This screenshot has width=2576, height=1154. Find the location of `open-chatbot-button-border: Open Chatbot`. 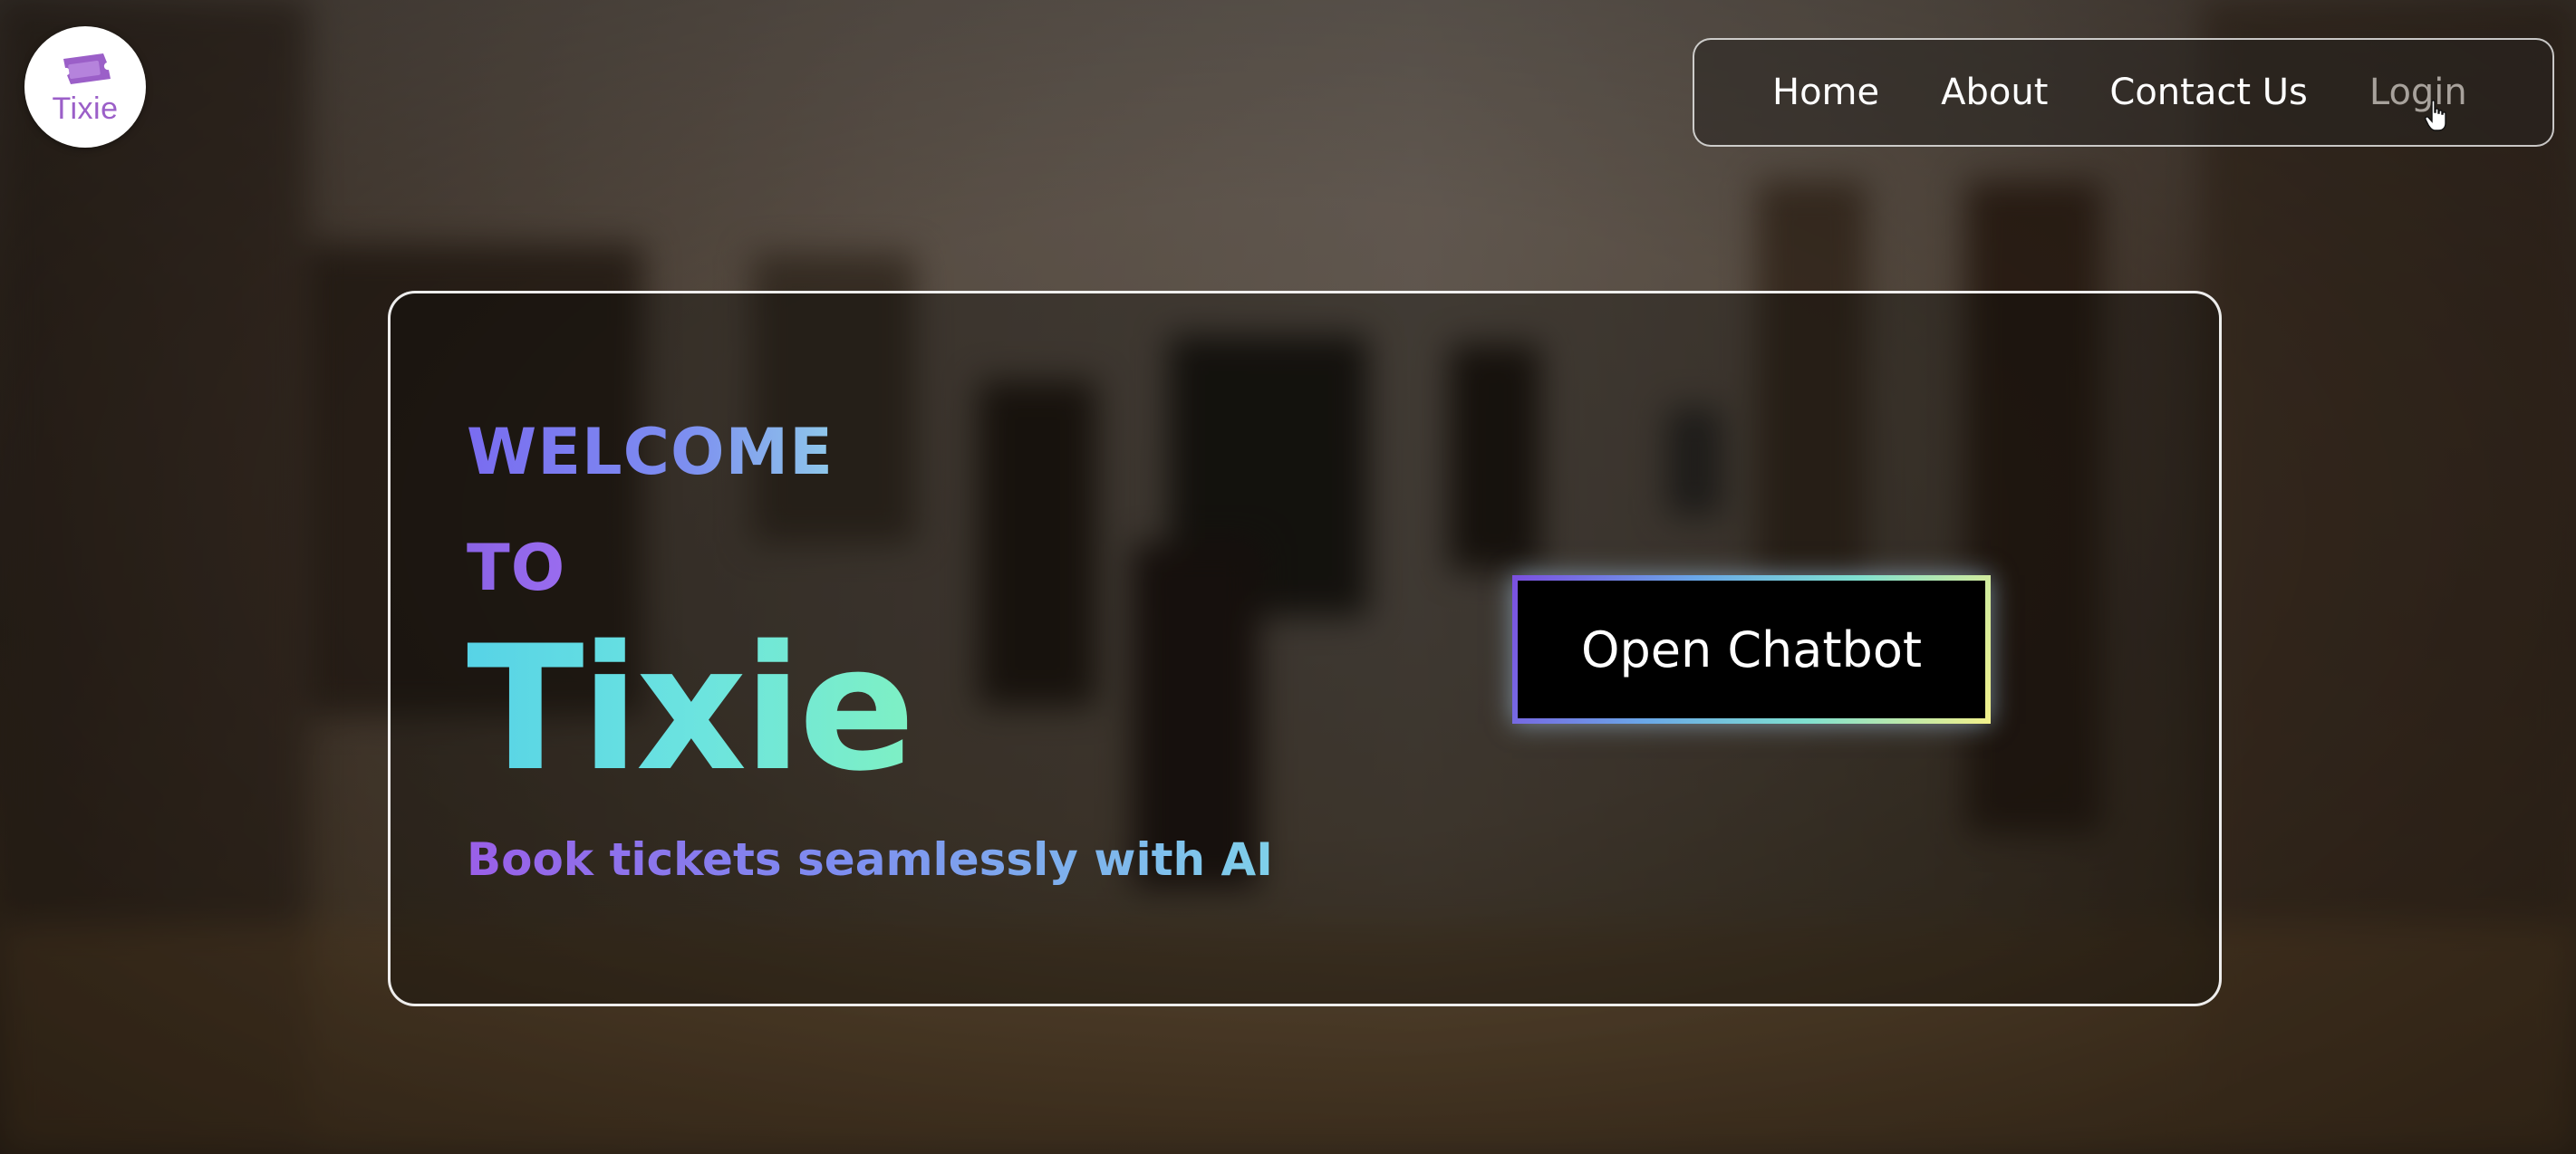

open-chatbot-button-border: Open Chatbot is located at coordinates (1751, 649).